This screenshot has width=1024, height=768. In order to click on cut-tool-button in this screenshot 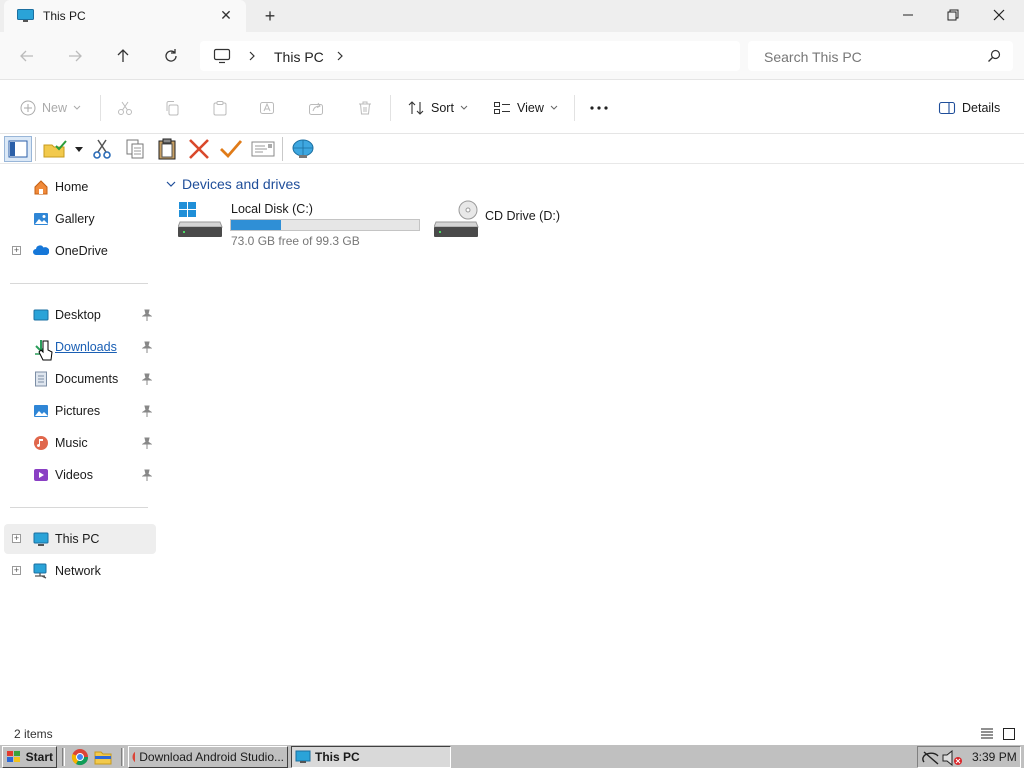, I will do `click(102, 149)`.